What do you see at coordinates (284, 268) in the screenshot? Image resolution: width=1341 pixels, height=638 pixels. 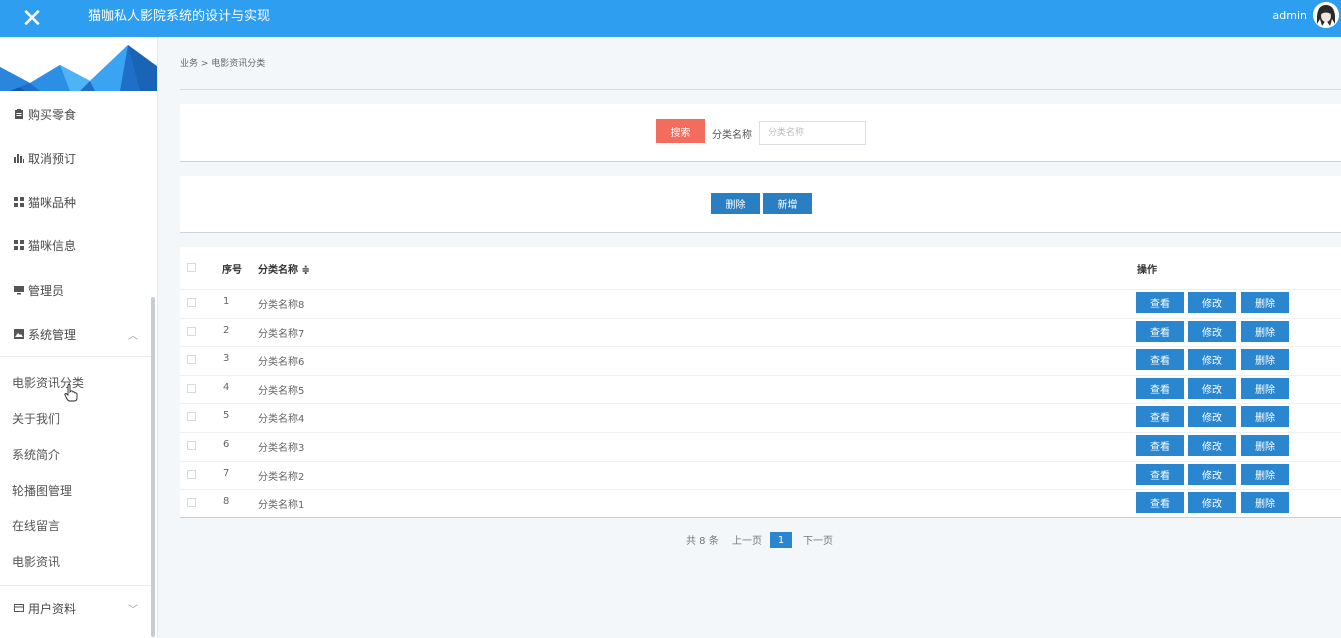 I see `column-header-name: 分类名称 ≑` at bounding box center [284, 268].